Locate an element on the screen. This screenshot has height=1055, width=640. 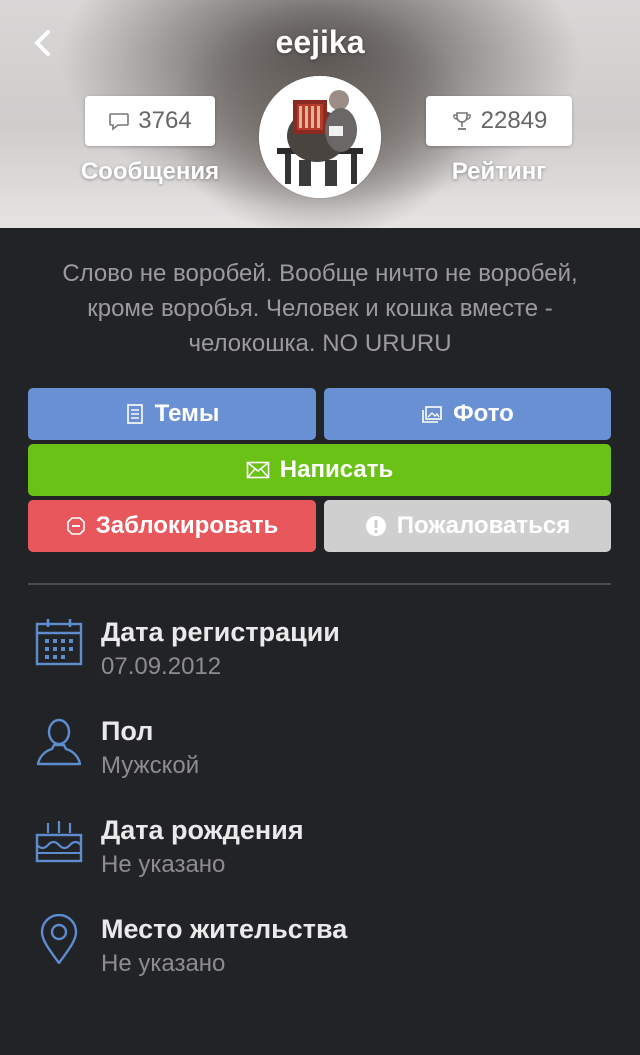
write-button-label: Написать is located at coordinates (336, 469).